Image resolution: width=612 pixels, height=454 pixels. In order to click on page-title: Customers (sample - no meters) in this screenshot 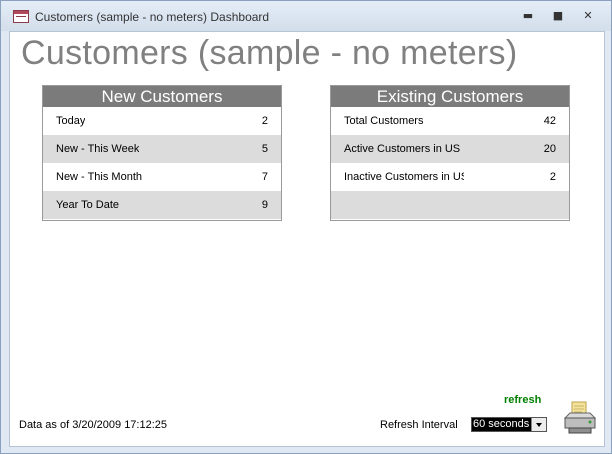, I will do `click(269, 53)`.